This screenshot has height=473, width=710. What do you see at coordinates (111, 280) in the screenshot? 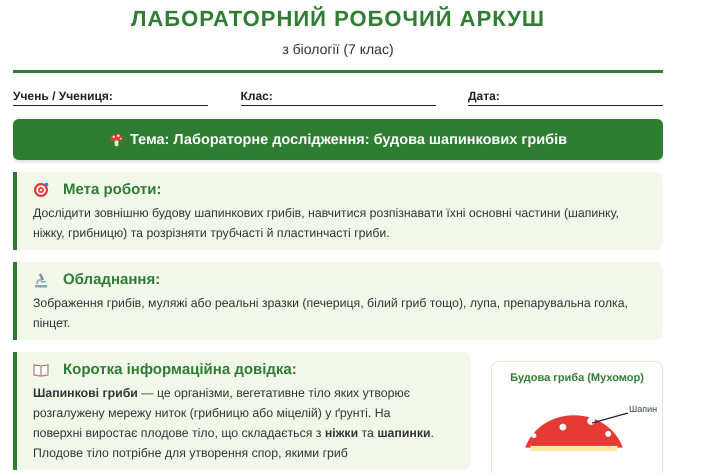
I see `section-heading: Обладнання:` at bounding box center [111, 280].